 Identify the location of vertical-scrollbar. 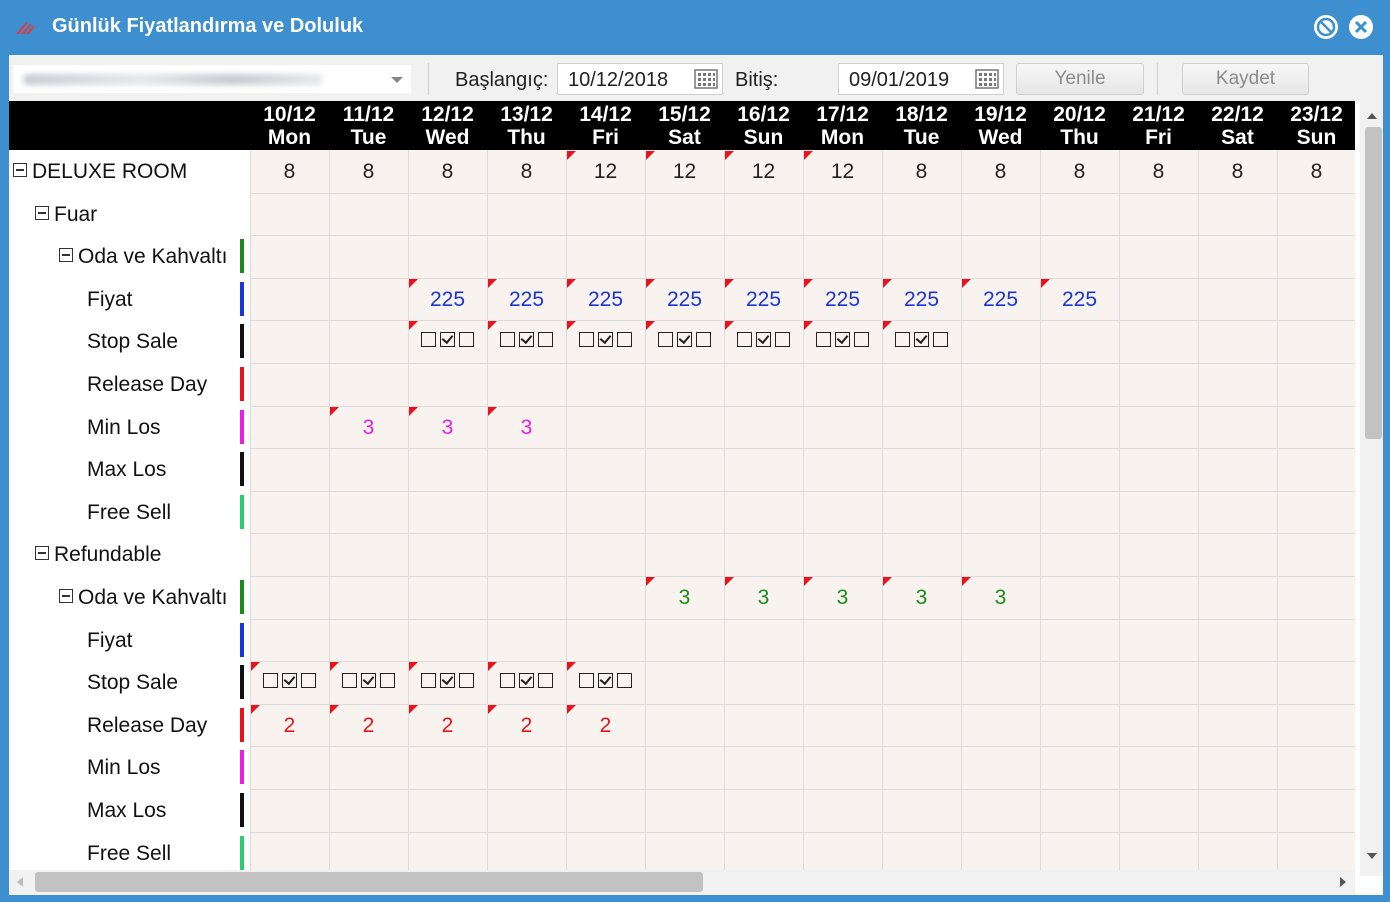
(1371, 488).